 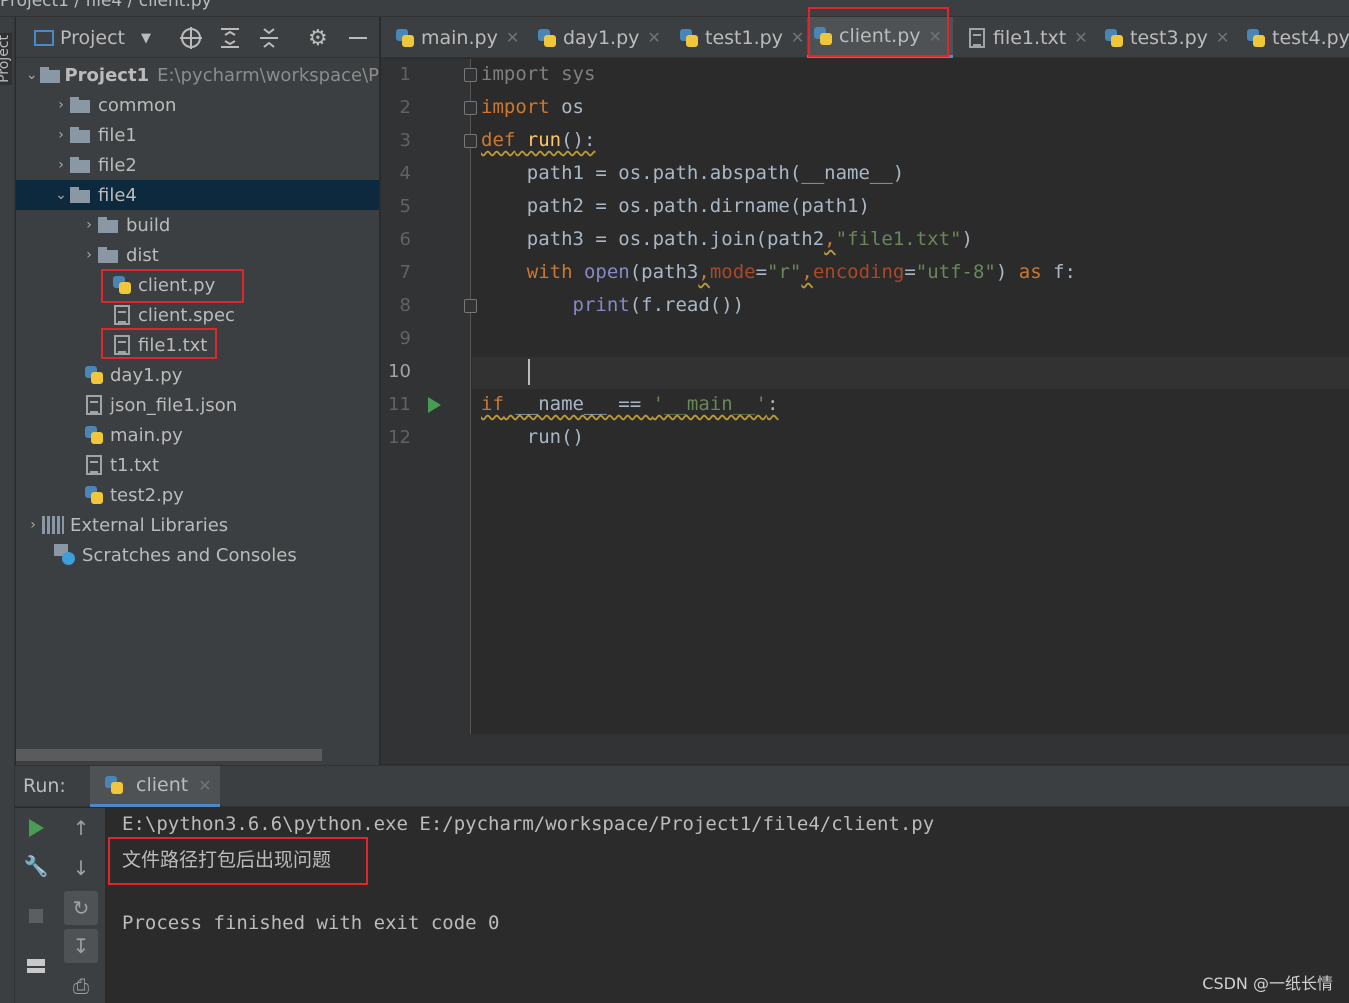 I want to click on tree-item-label: common, so click(x=137, y=105).